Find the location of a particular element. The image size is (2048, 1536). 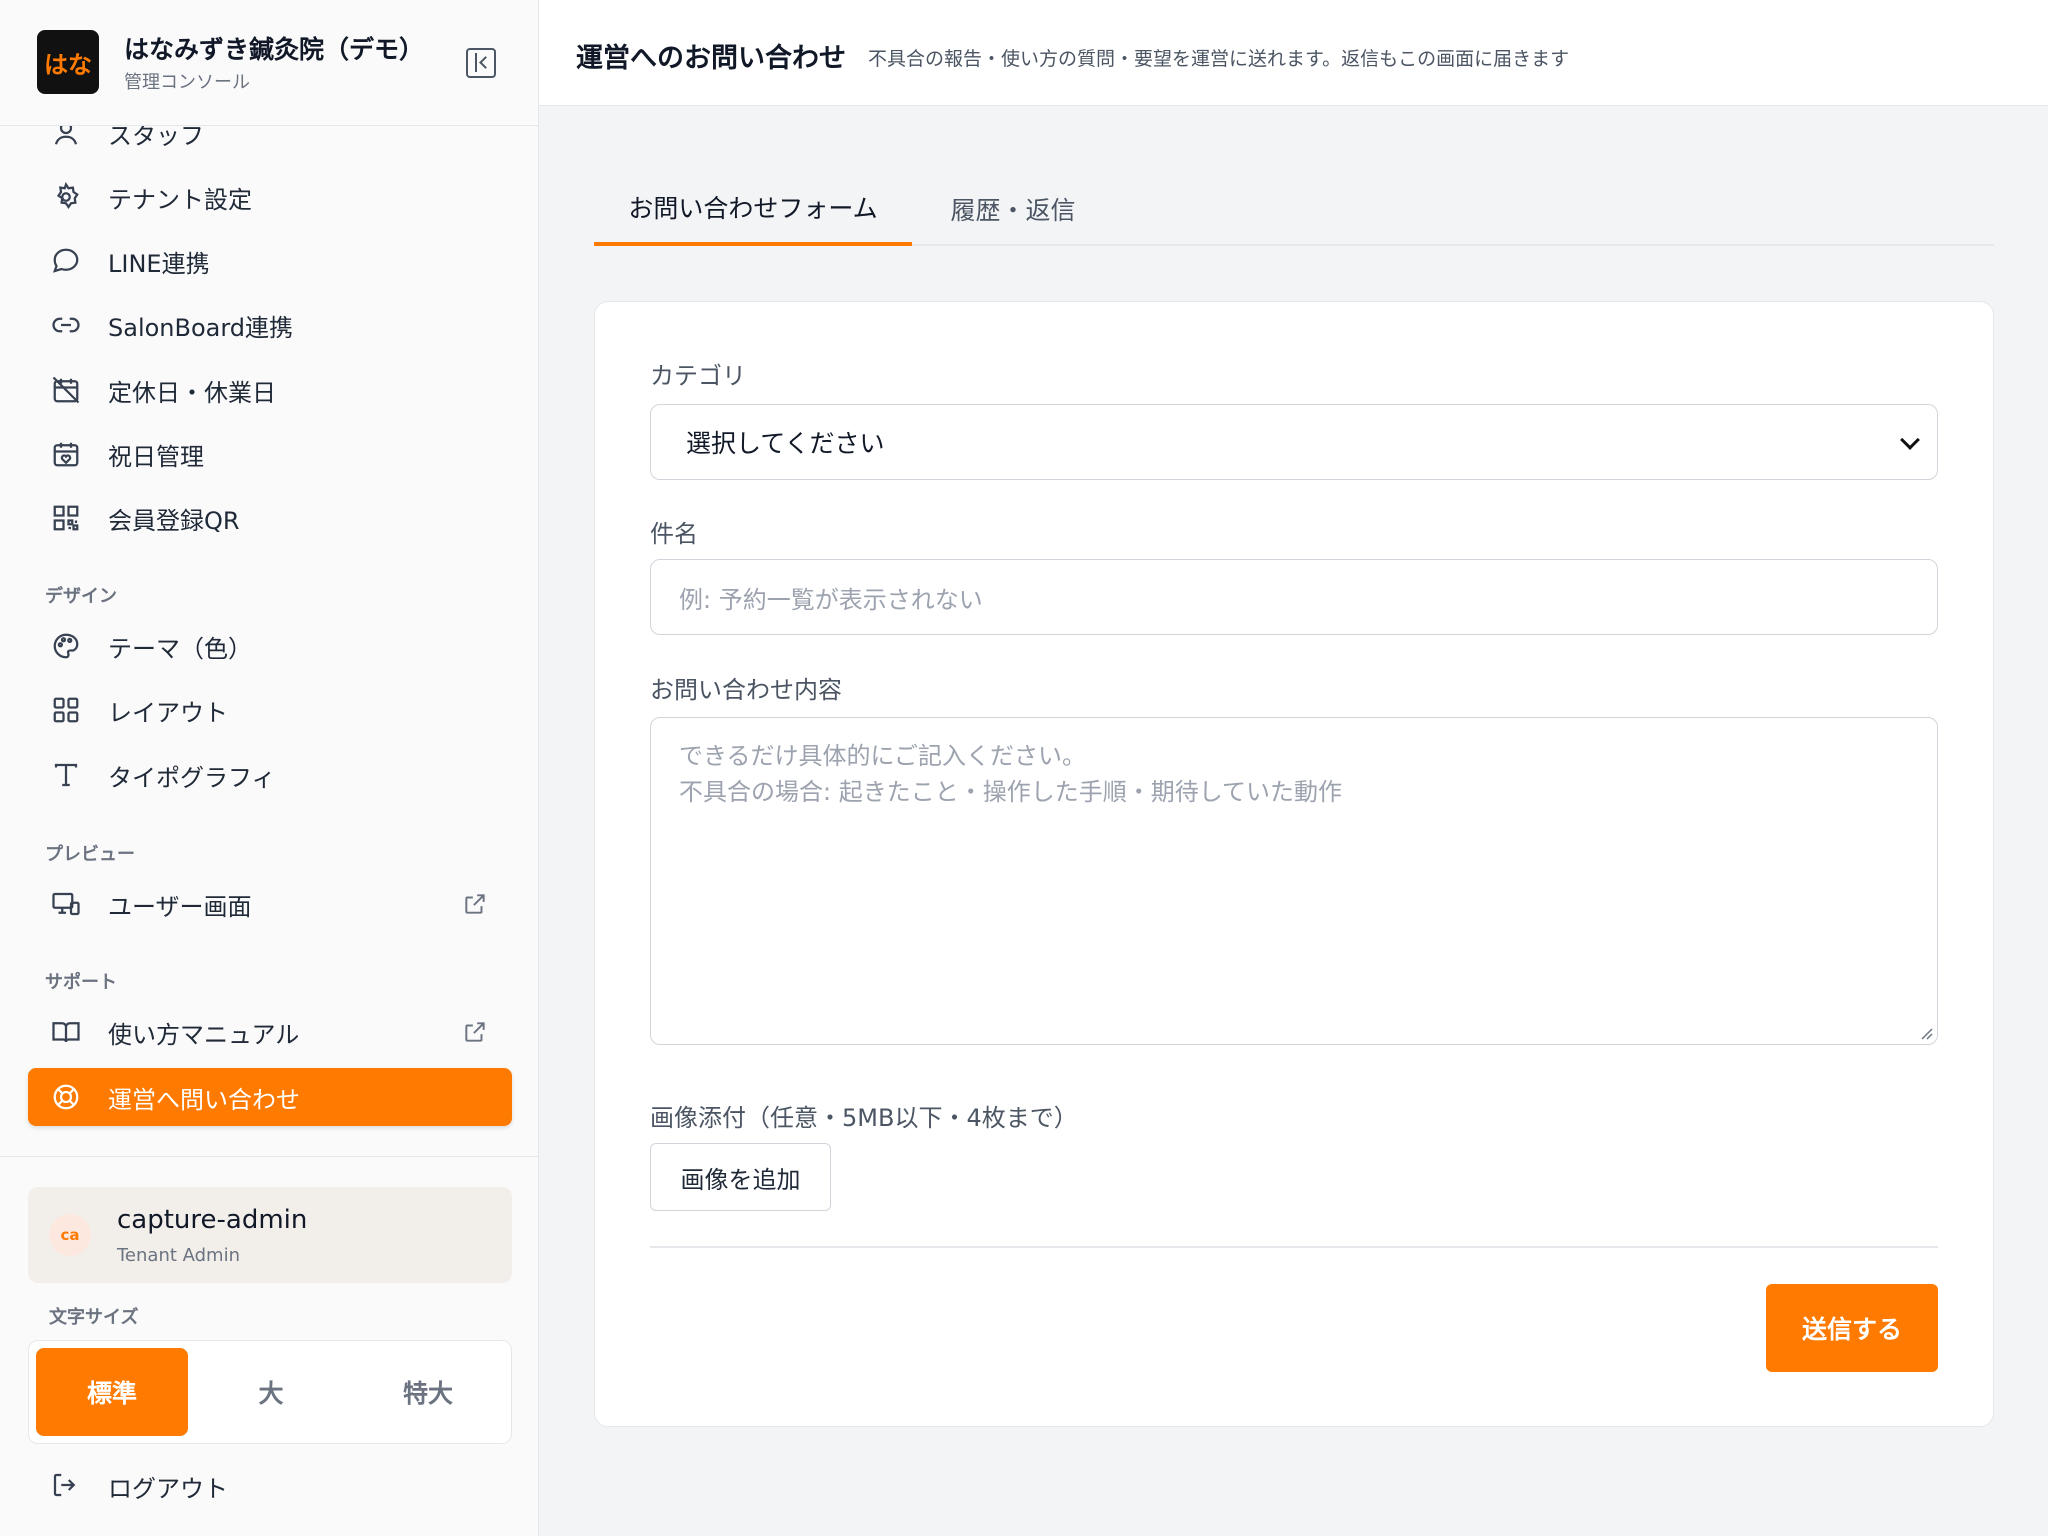

user-card: ca capture-admin Tenant Admin is located at coordinates (270, 1235).